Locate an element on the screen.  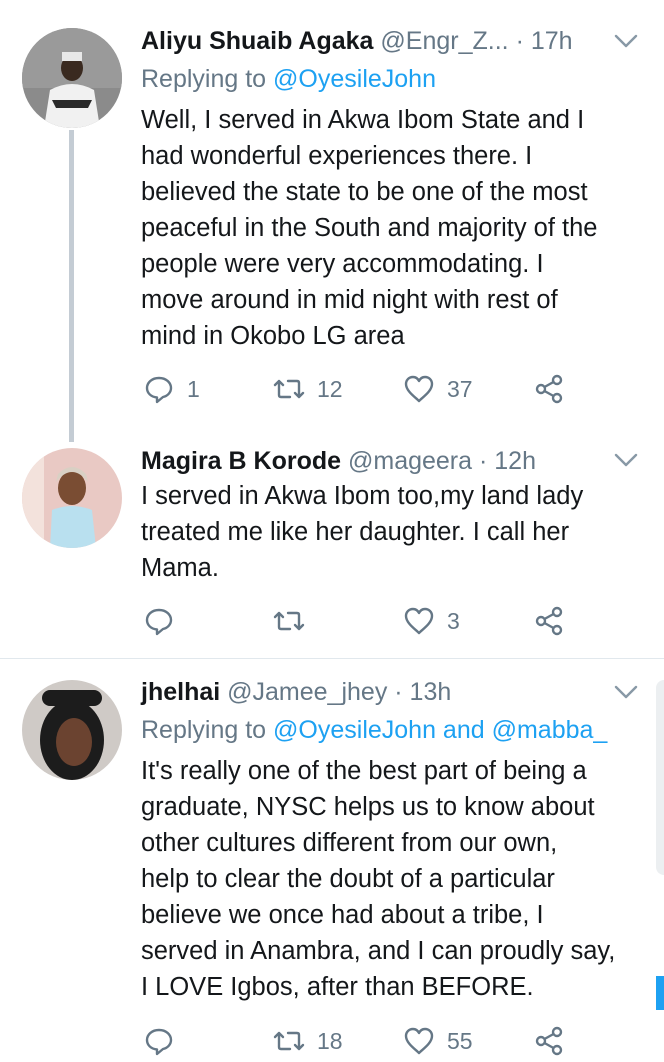
reply-mention-link: @OyesileJohn and @mabba_ is located at coordinates (440, 730).